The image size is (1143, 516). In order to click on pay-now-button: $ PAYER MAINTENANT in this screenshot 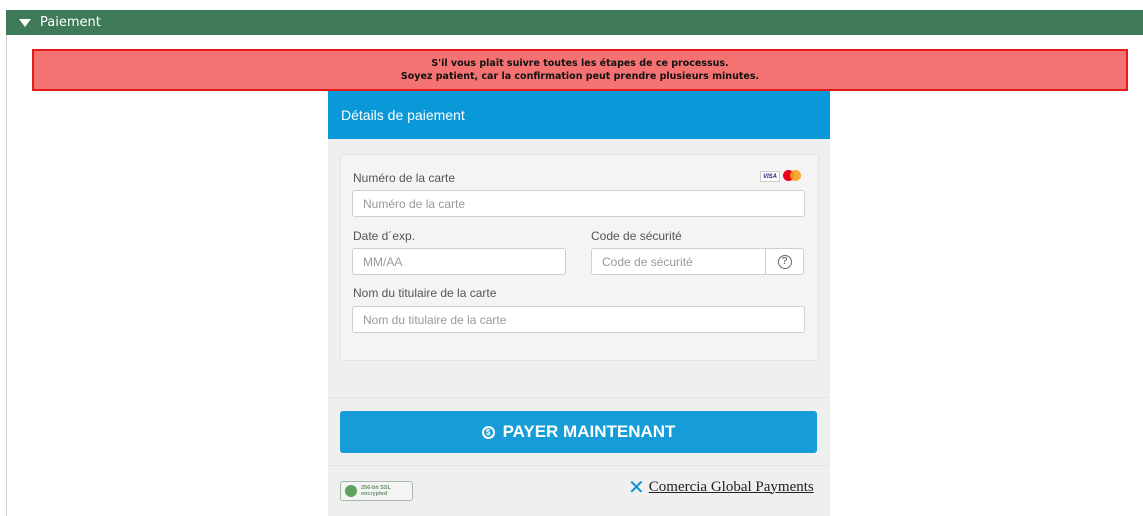, I will do `click(578, 432)`.